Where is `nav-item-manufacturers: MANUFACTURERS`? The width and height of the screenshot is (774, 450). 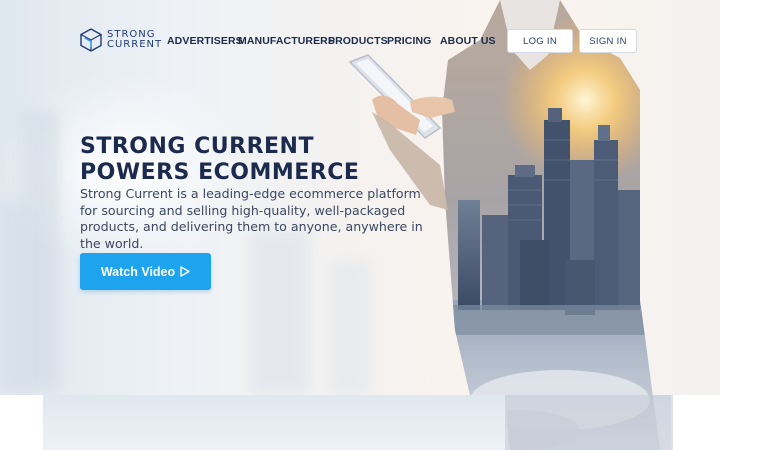 nav-item-manufacturers: MANUFACTURERS is located at coordinates (286, 41).